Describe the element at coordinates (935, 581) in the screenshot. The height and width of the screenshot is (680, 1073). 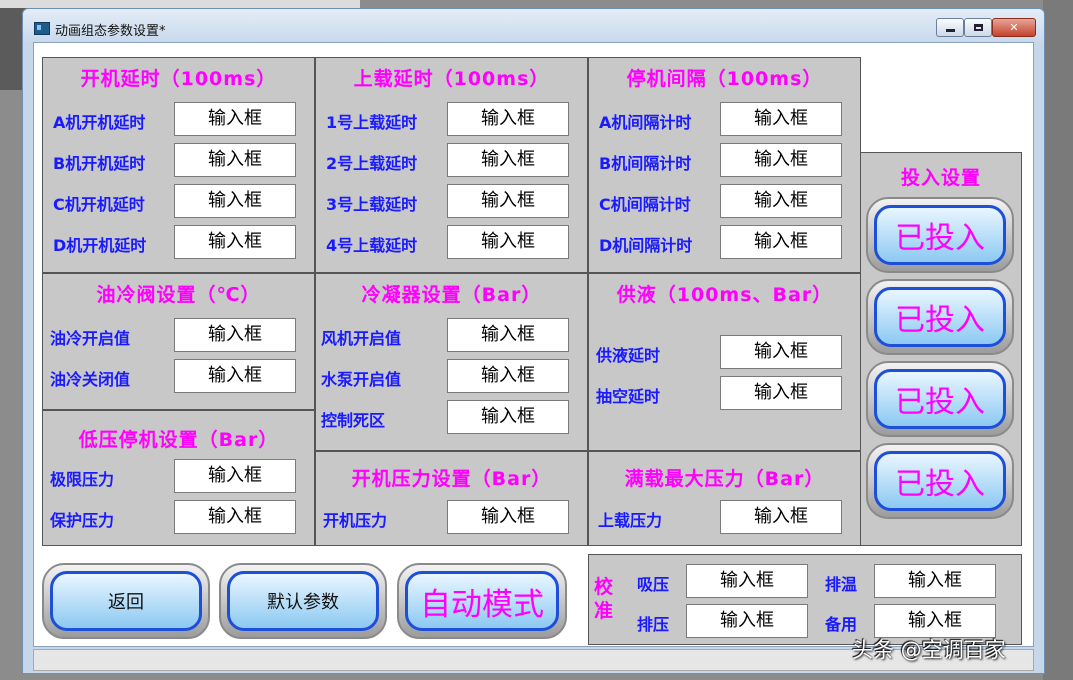
I see `input-discharge-temp: 输入框` at that location.